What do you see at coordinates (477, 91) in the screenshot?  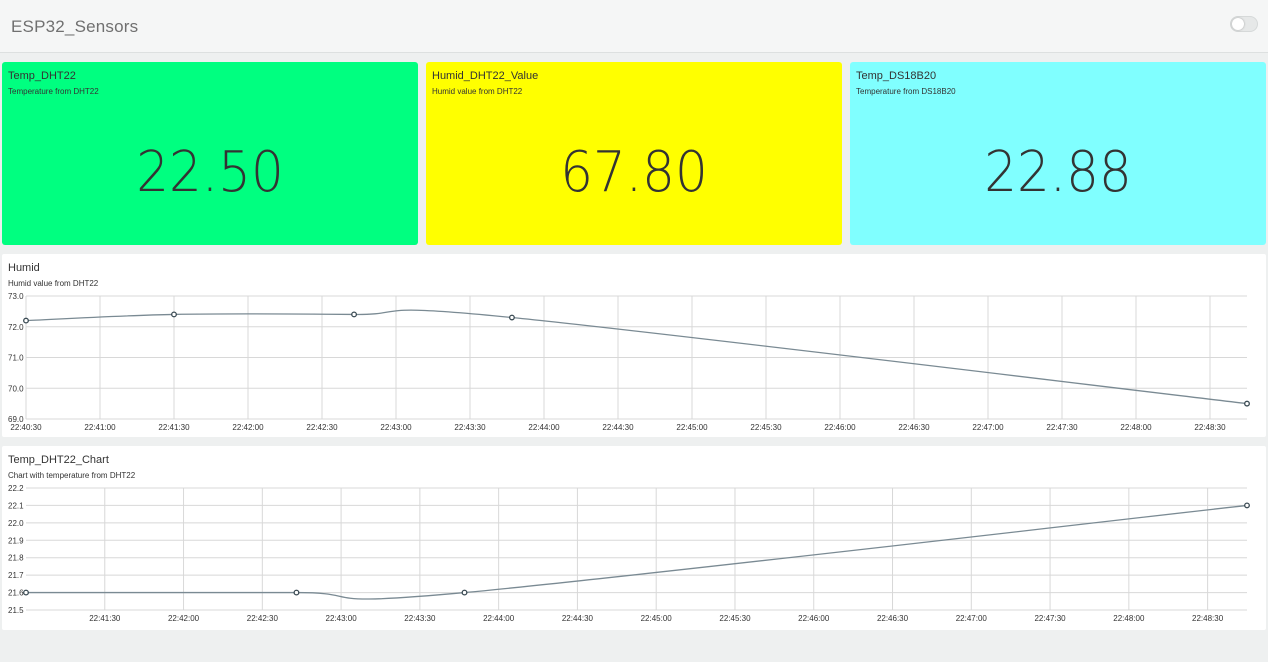 I see `card-subtitle: Humid value from DHT22` at bounding box center [477, 91].